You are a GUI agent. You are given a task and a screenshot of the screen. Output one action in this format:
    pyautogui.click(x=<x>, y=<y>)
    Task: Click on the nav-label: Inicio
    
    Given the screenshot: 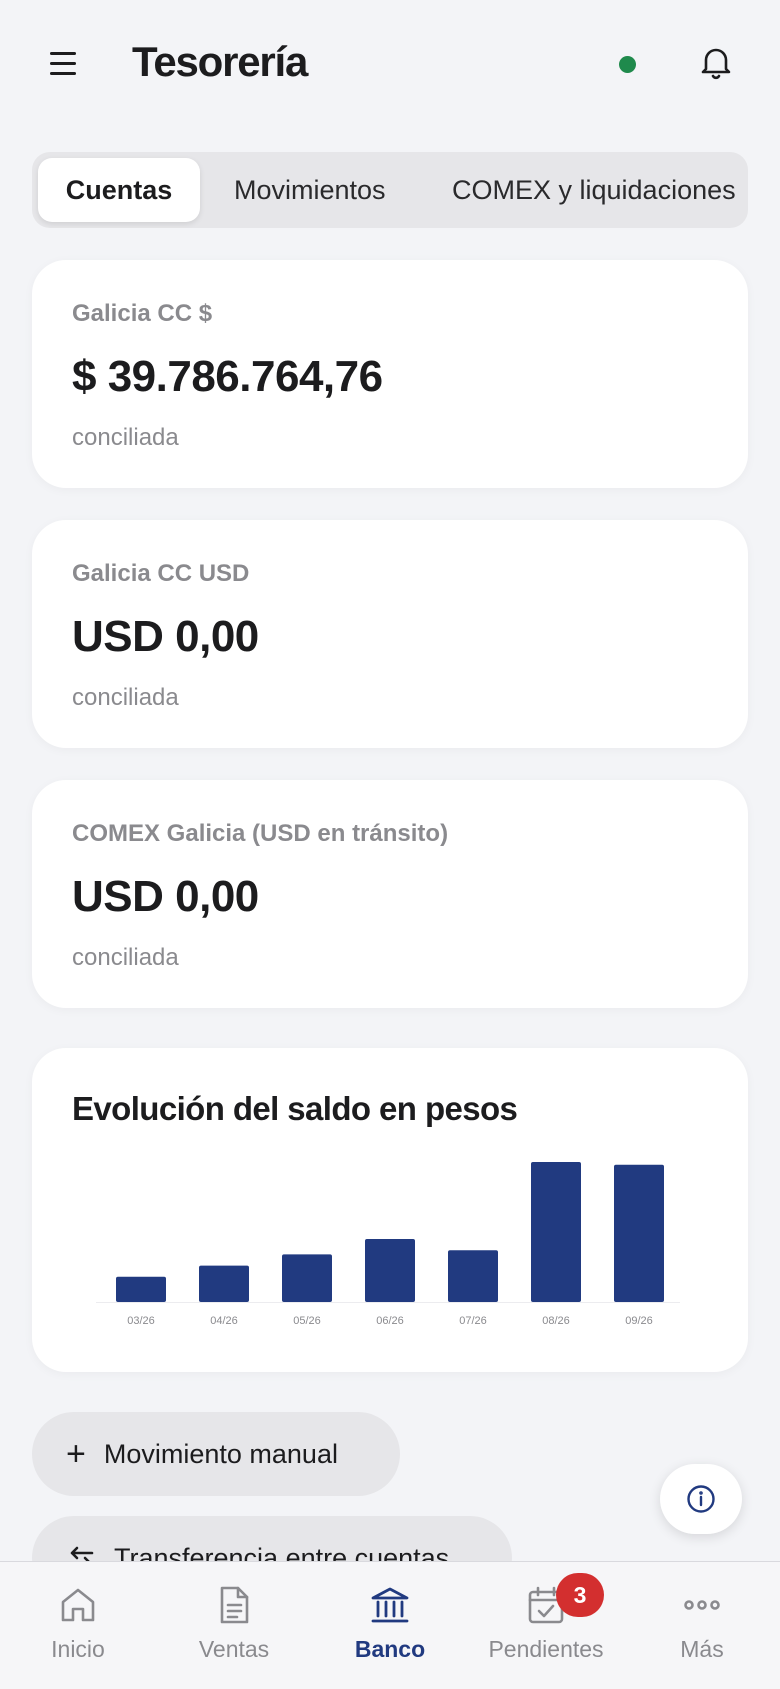 What is the action you would take?
    pyautogui.click(x=78, y=1649)
    